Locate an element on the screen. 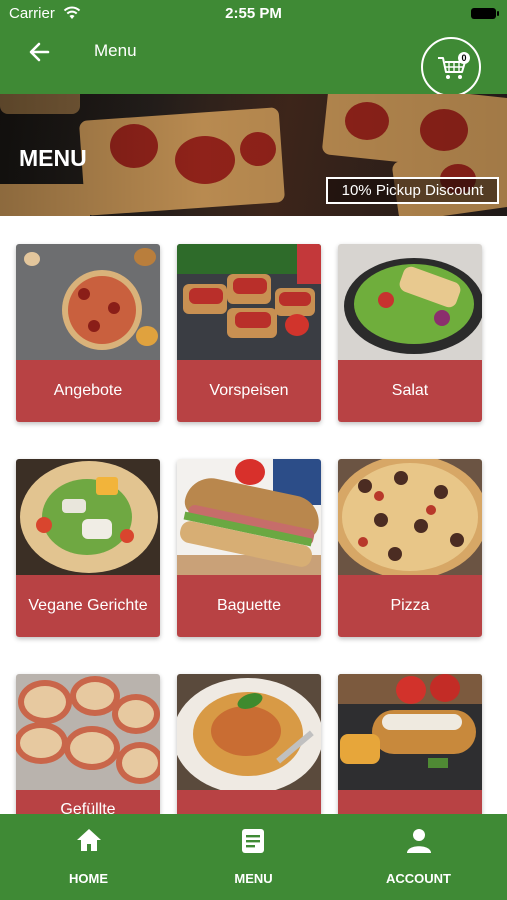 This screenshot has width=507, height=900. category-card-baguette: Baguette is located at coordinates (249, 548).